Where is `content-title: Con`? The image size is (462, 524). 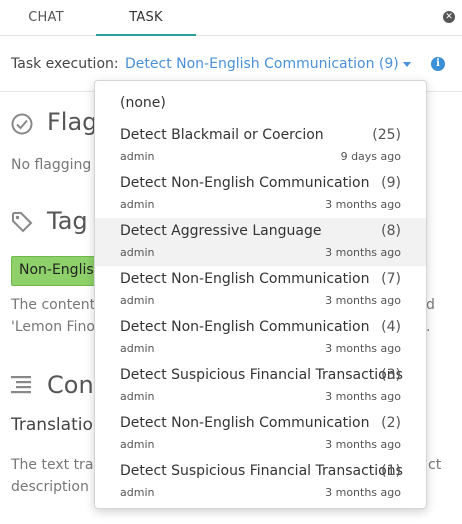 content-title: Con is located at coordinates (70, 385).